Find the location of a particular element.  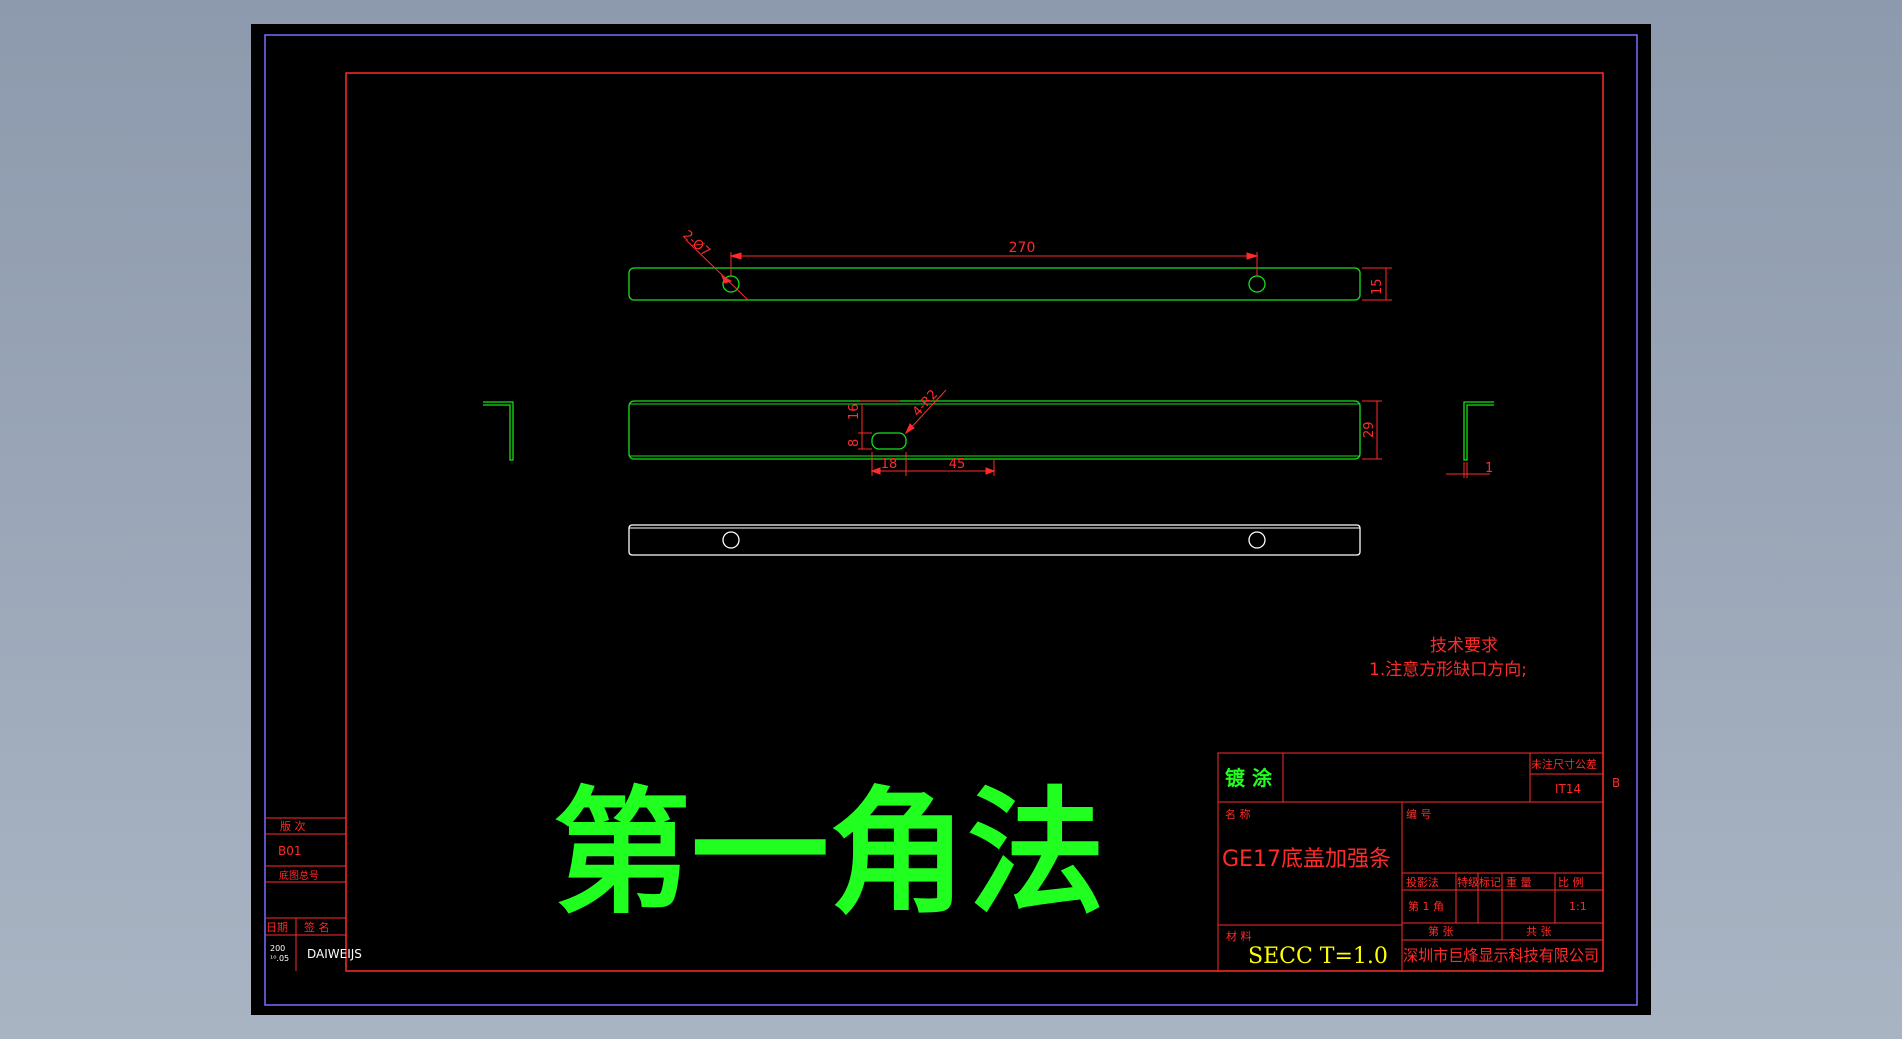

date-label: 日期 is located at coordinates (277, 927).